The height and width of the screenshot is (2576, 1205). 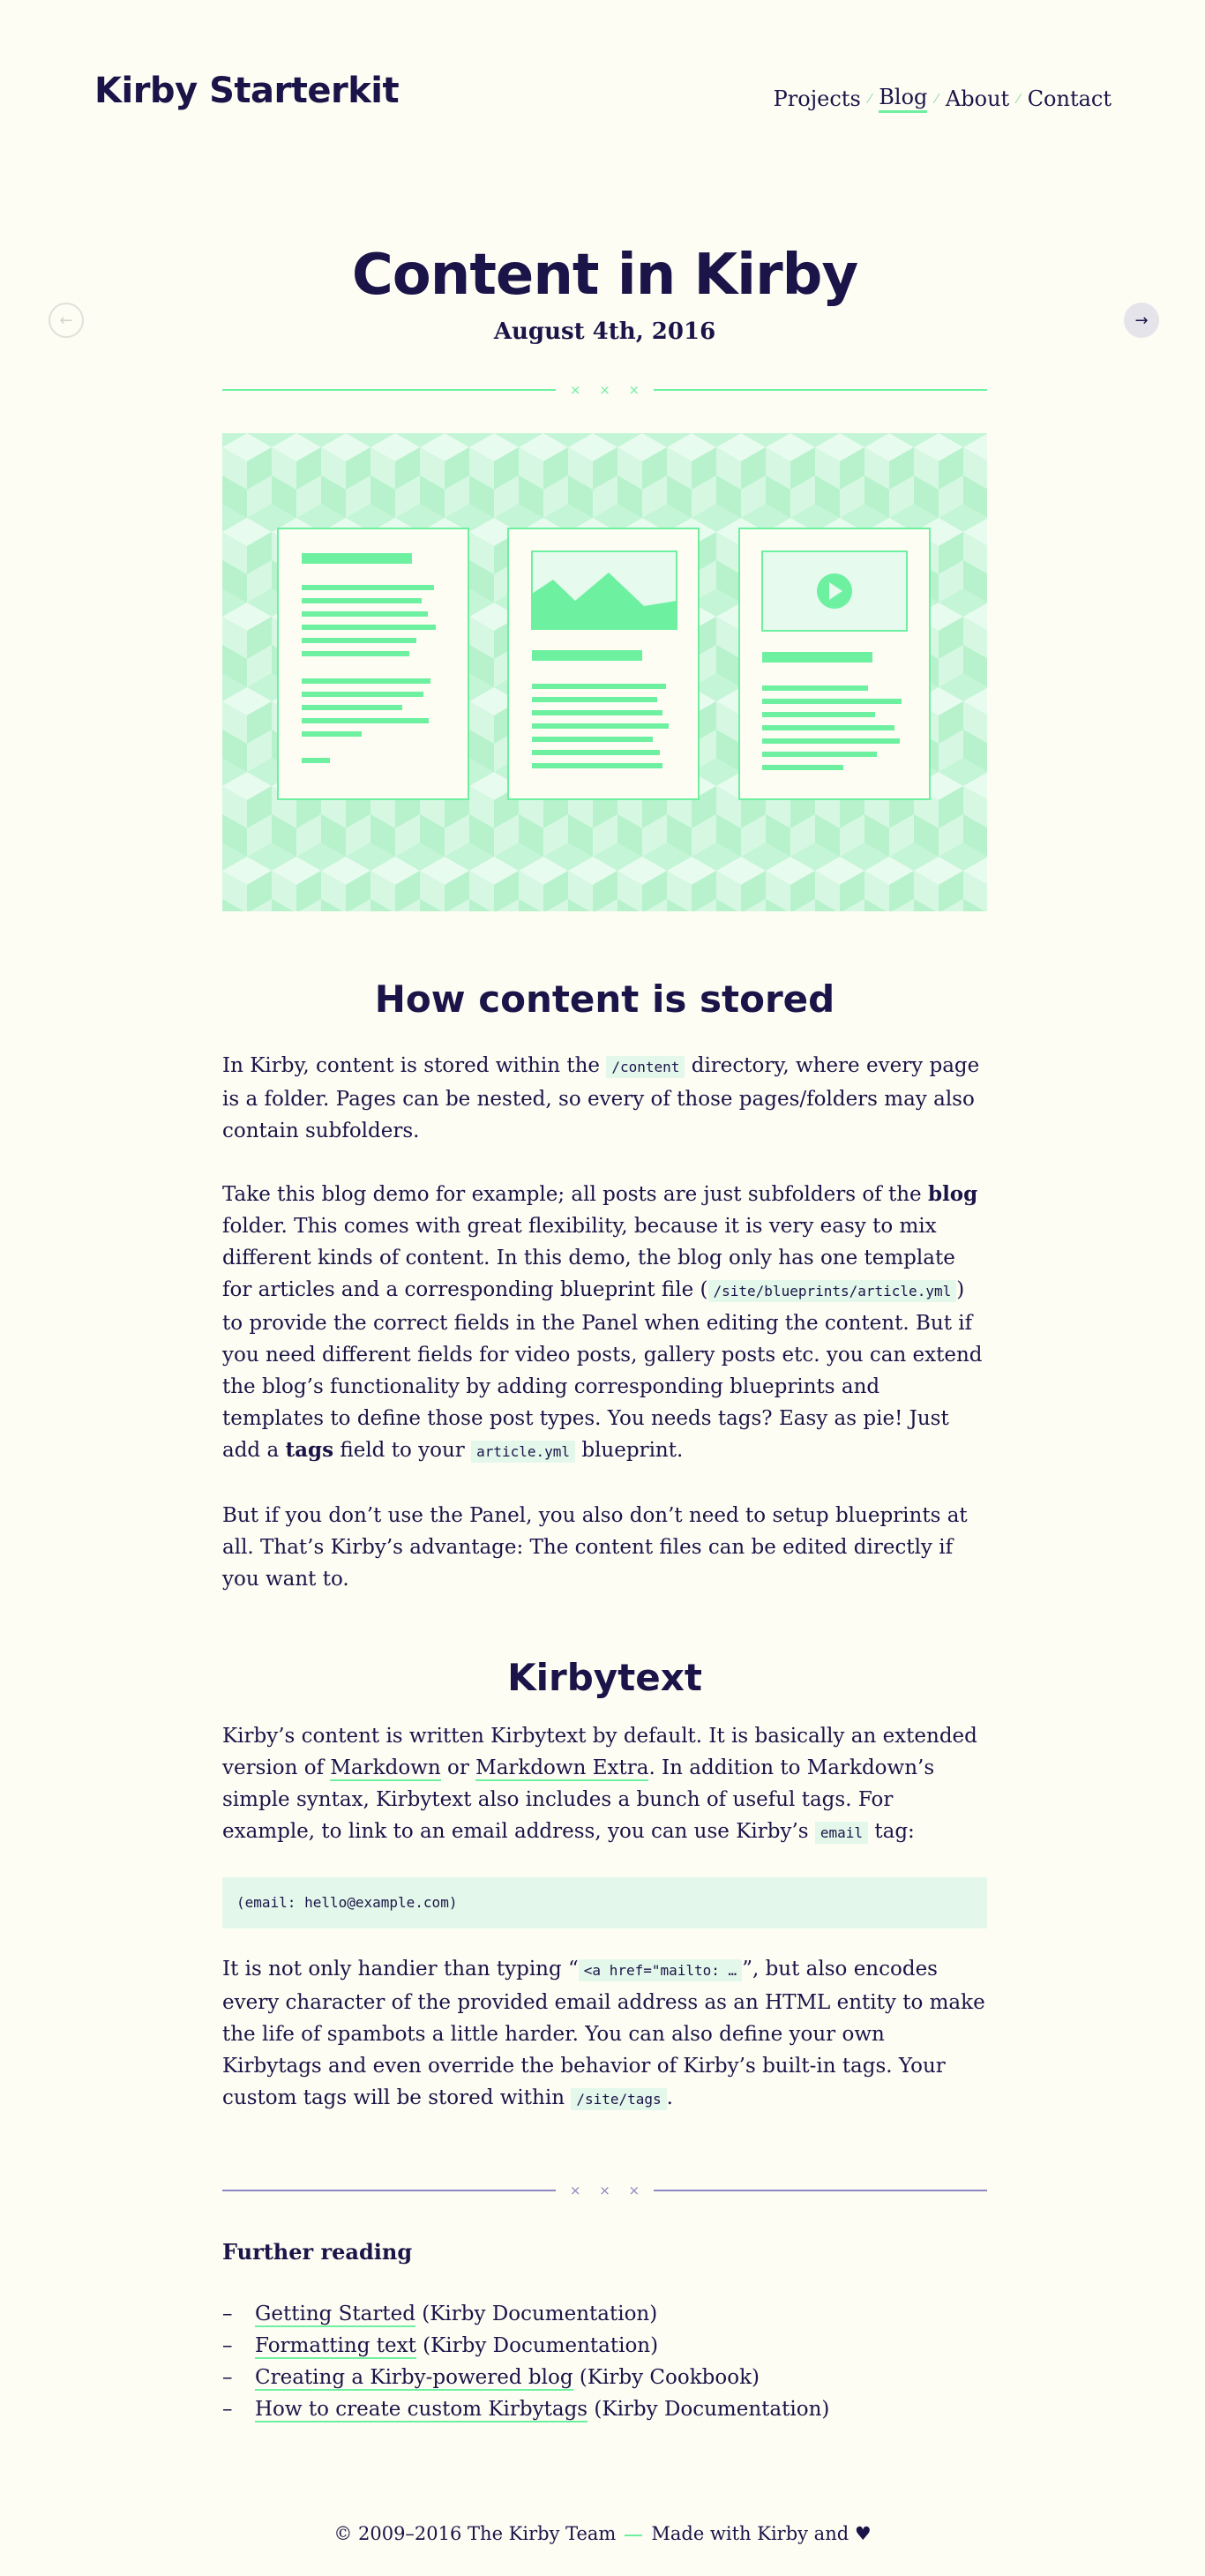 What do you see at coordinates (414, 2379) in the screenshot?
I see `kirby-blog-link: Creating a Kirby-powered blog` at bounding box center [414, 2379].